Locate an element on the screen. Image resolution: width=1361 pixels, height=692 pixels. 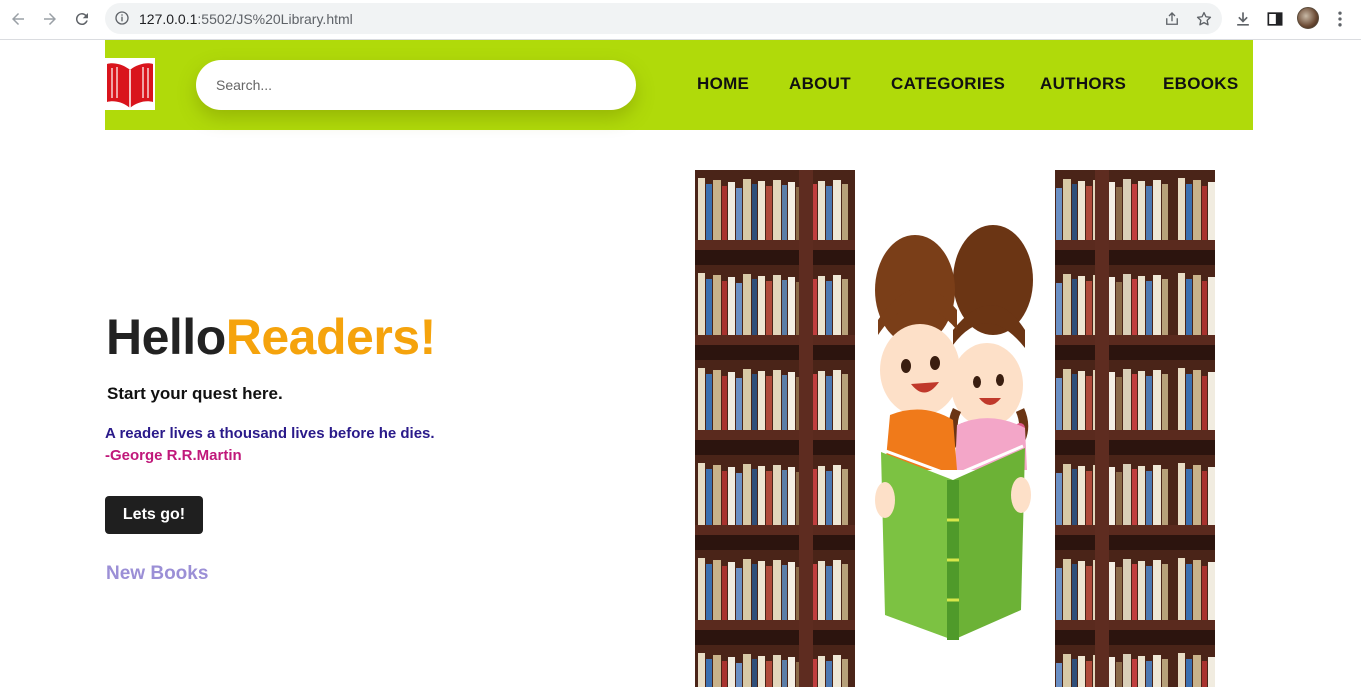
bookshelf-left is located at coordinates (775, 428).